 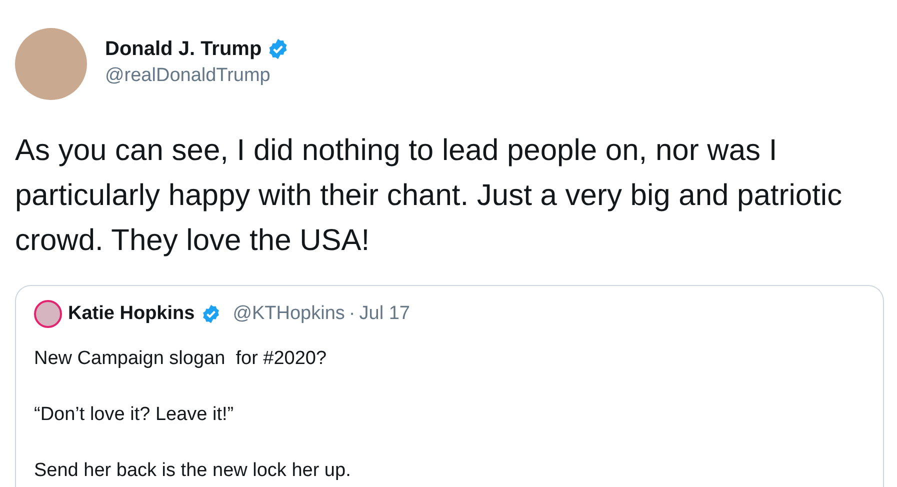 I want to click on author-handle: @realDonaldTrump, so click(x=197, y=75).